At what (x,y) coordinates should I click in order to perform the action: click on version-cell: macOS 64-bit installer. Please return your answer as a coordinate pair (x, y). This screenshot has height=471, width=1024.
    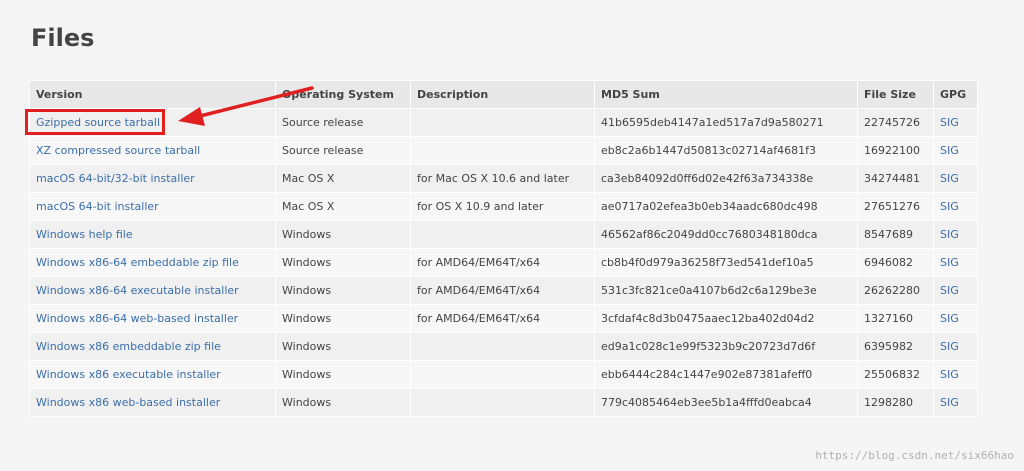
    Looking at the image, I should click on (152, 206).